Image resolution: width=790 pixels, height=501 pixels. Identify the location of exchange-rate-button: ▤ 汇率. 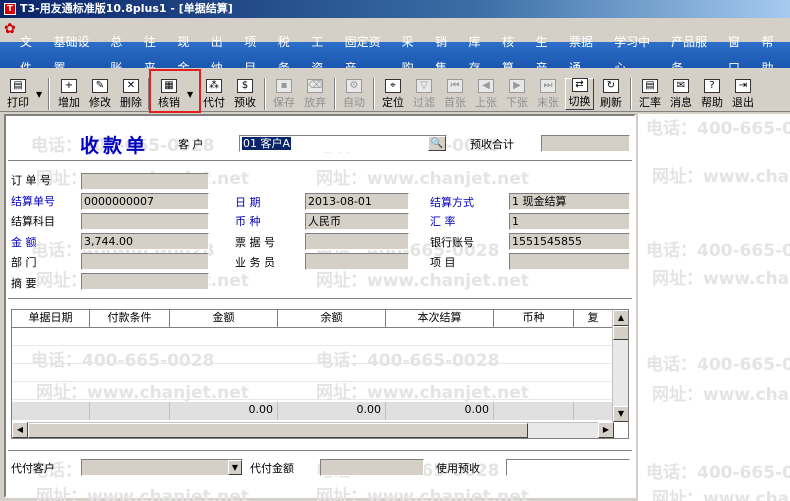
(650, 94).